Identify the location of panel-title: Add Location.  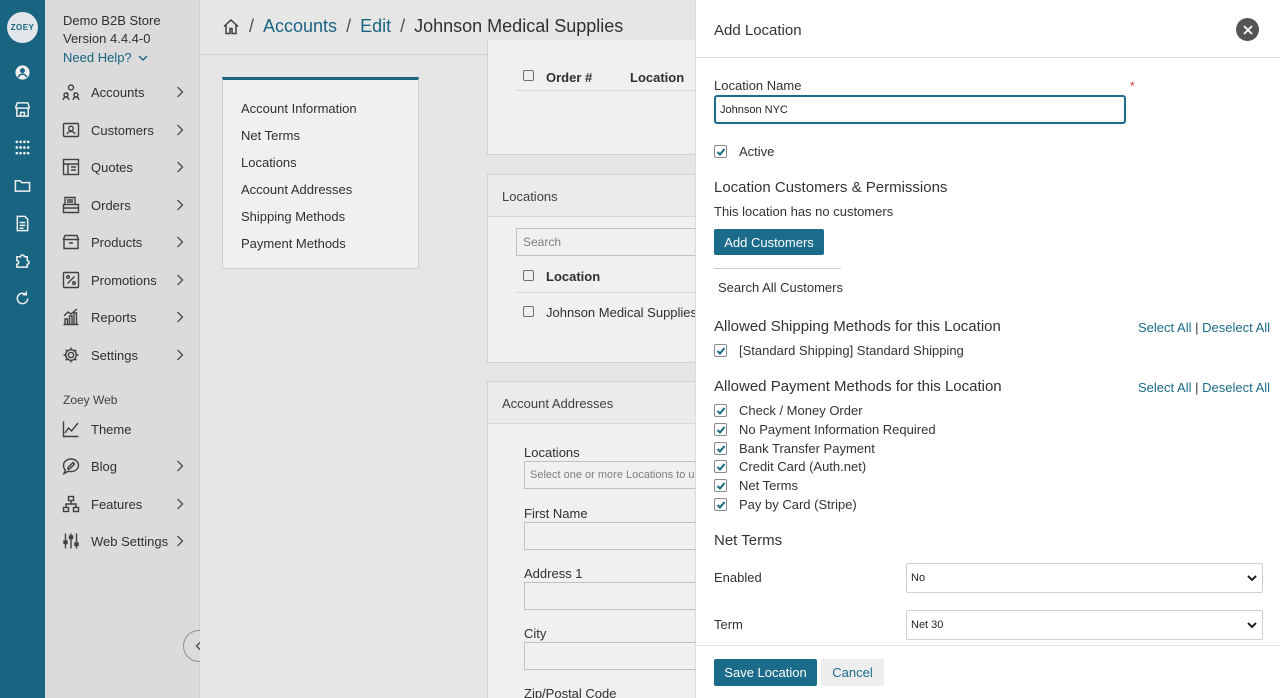
(758, 30).